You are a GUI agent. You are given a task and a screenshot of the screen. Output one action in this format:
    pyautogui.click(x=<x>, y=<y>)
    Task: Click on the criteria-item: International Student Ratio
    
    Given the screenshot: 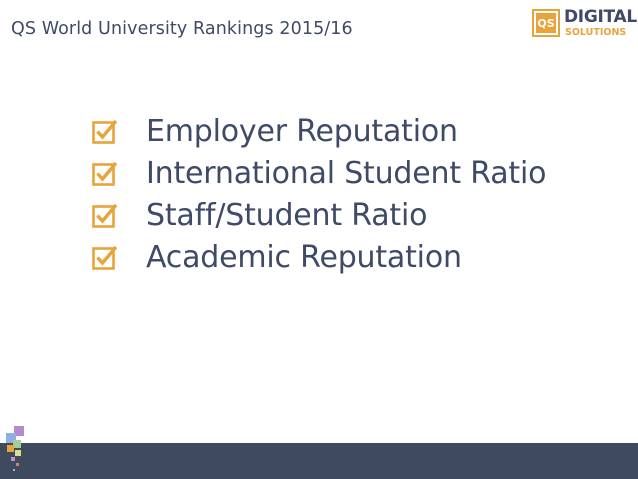 What is the action you would take?
    pyautogui.click(x=319, y=173)
    